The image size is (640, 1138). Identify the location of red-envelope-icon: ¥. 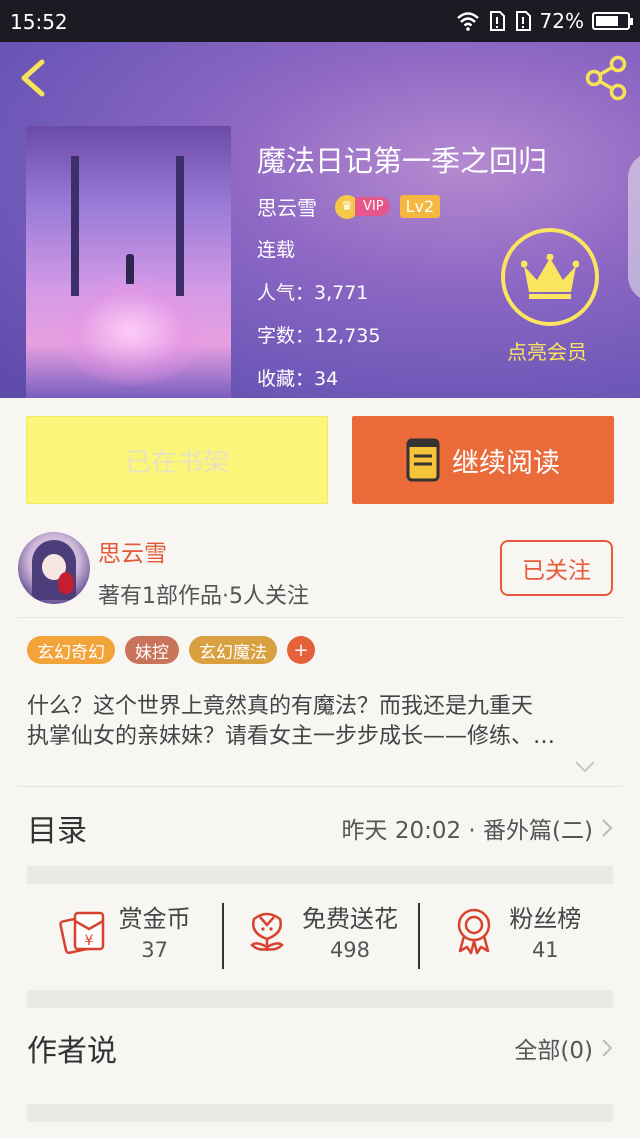
(81, 933).